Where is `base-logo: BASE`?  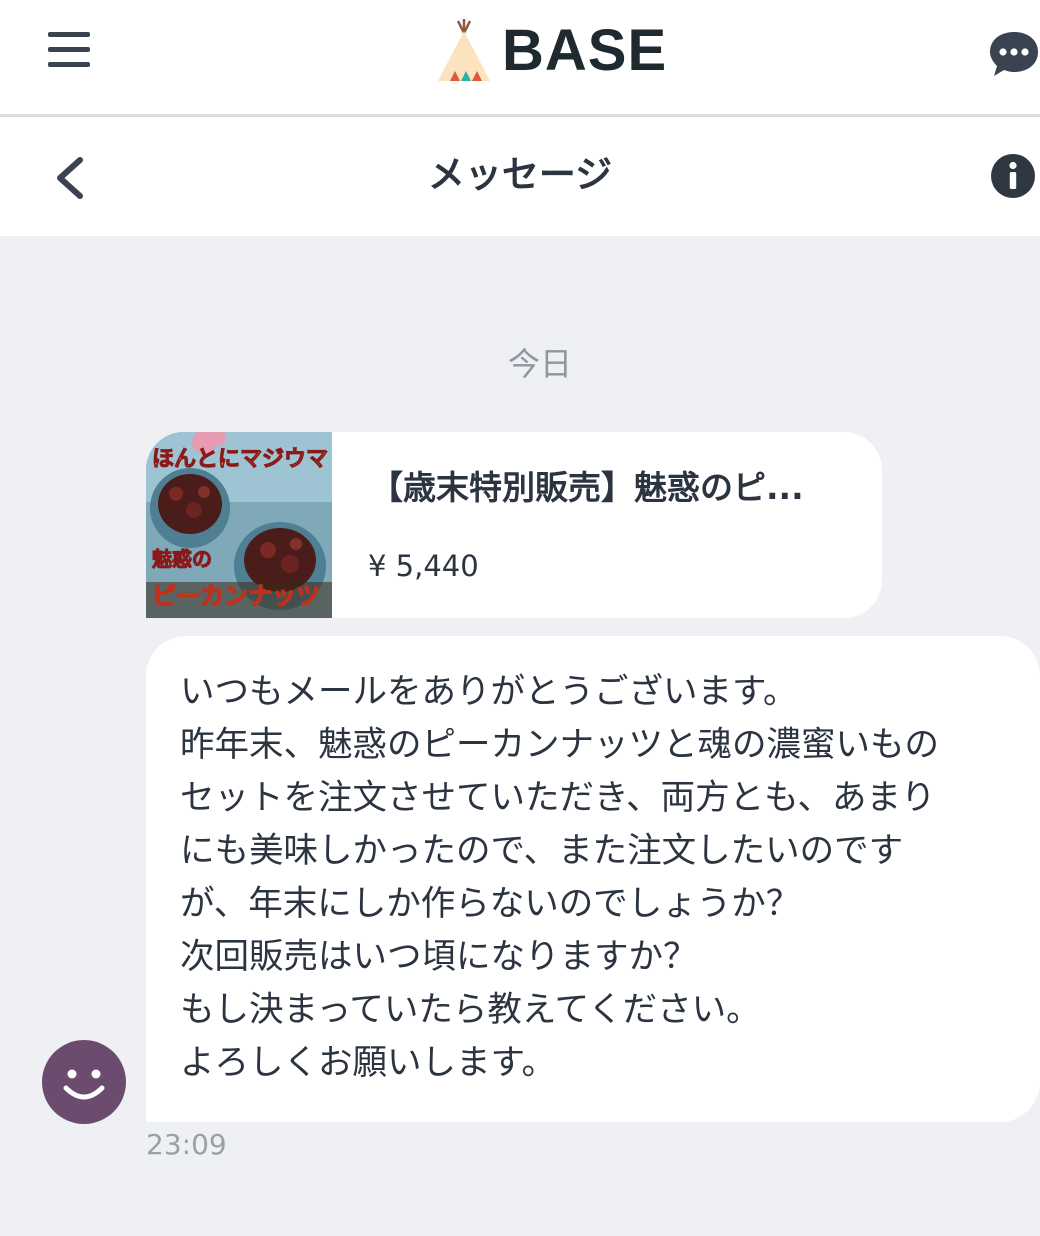 base-logo: BASE is located at coordinates (551, 51).